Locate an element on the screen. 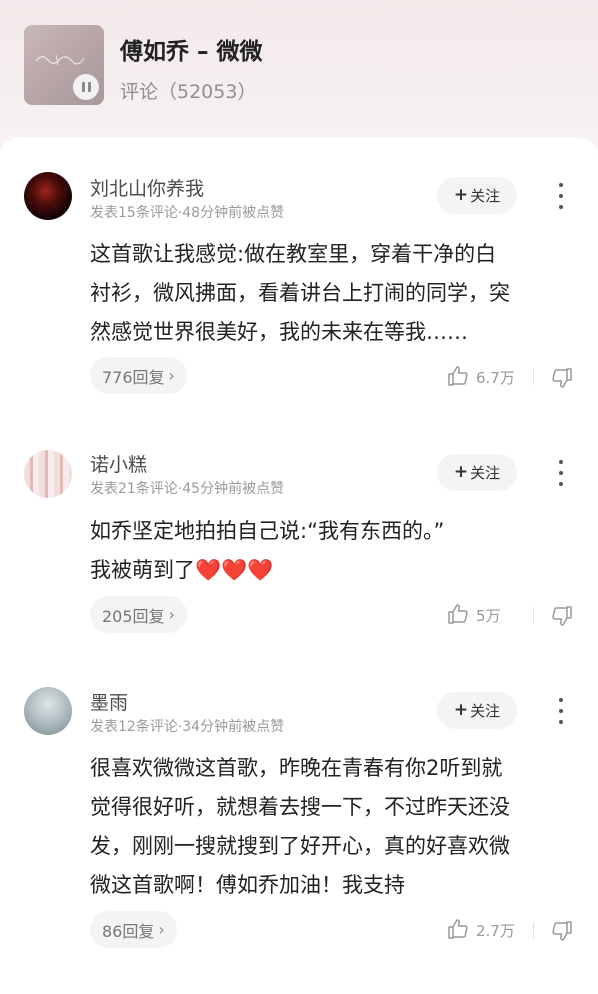 The image size is (598, 994). comment-text-line: 衬衫，微风拂面，看着讲台上打闹的同学，突 is located at coordinates (300, 293).